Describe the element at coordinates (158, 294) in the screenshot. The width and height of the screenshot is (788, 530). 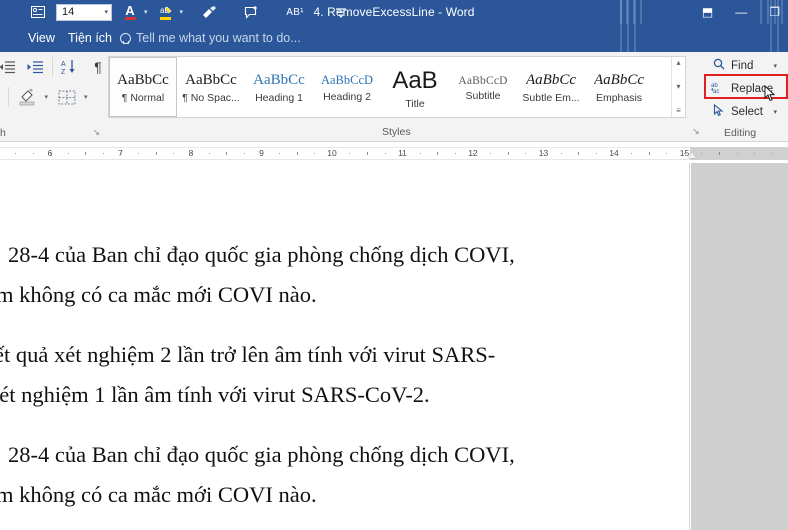
I see `document-line: m không có ca mắc mới COVI nào.` at that location.